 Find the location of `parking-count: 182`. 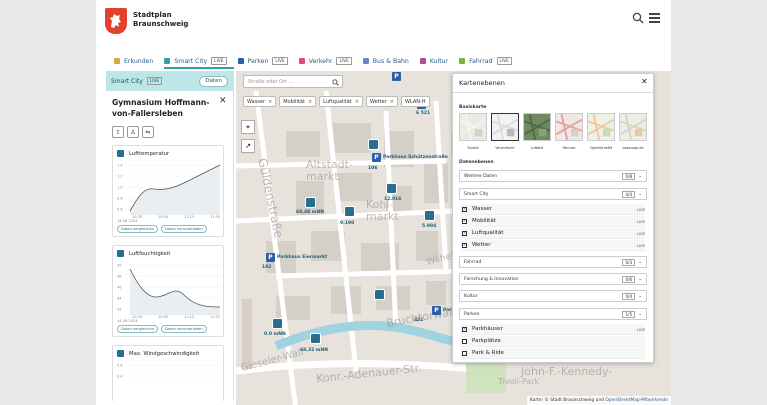

parking-count: 182 is located at coordinates (267, 267).